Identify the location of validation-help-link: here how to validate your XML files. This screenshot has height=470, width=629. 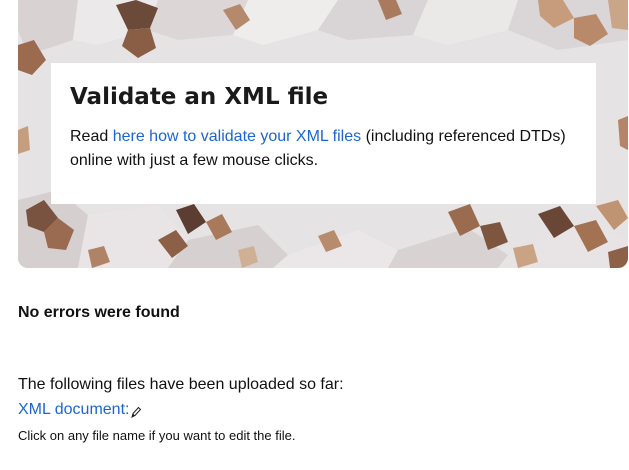
(237, 136).